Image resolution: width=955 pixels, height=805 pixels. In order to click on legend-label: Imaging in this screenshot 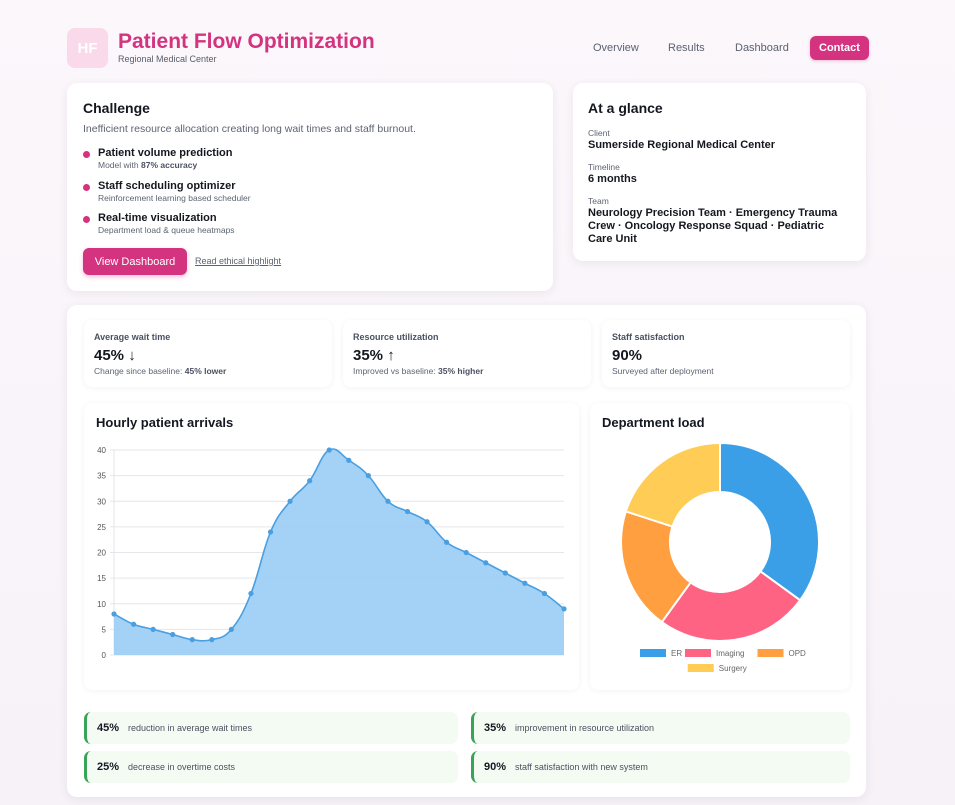, I will do `click(730, 653)`.